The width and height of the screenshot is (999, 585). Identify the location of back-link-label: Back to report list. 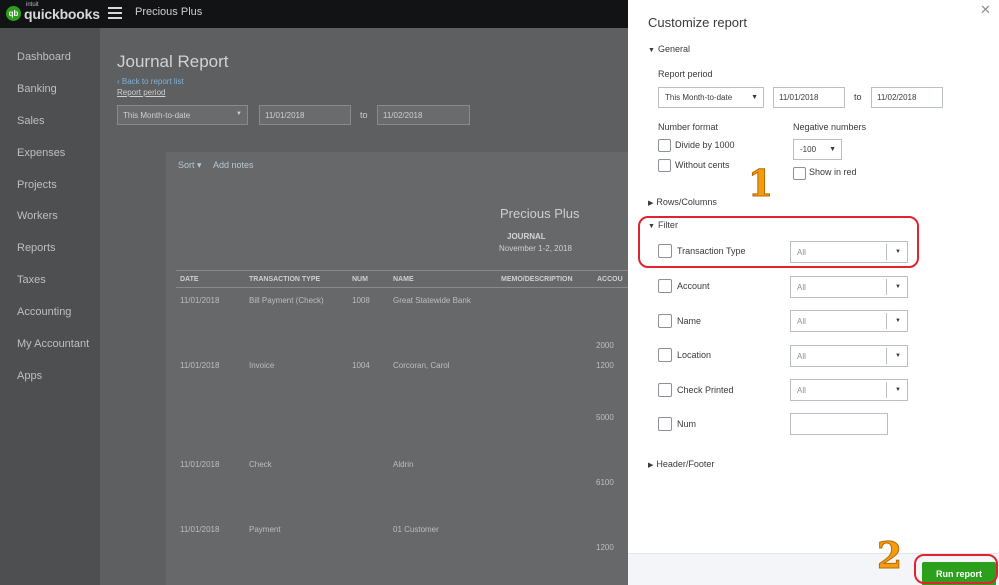
(153, 81).